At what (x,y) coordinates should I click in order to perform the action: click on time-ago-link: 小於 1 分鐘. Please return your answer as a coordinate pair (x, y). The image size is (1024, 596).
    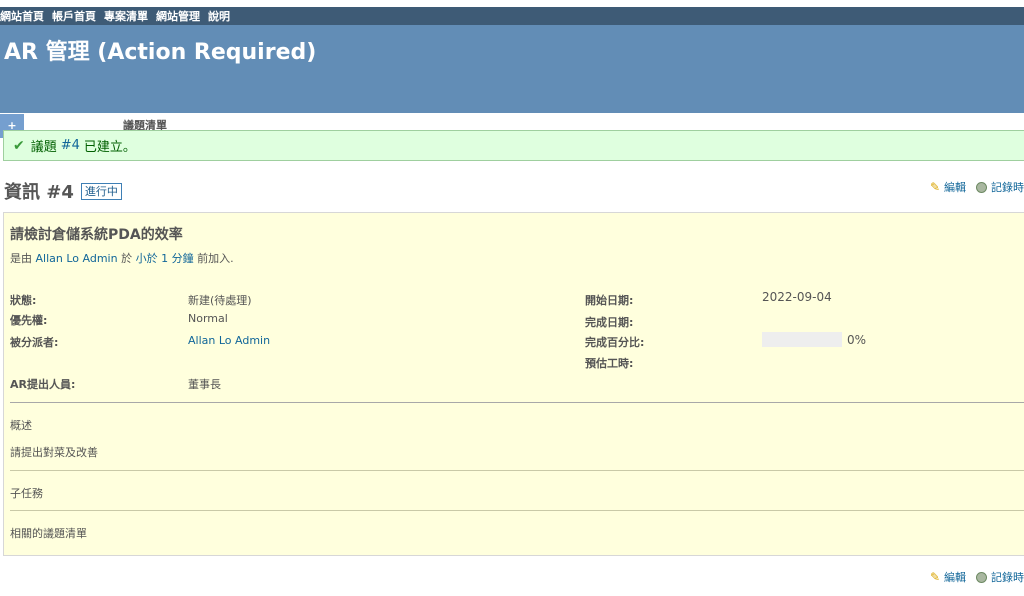
    Looking at the image, I should click on (165, 258).